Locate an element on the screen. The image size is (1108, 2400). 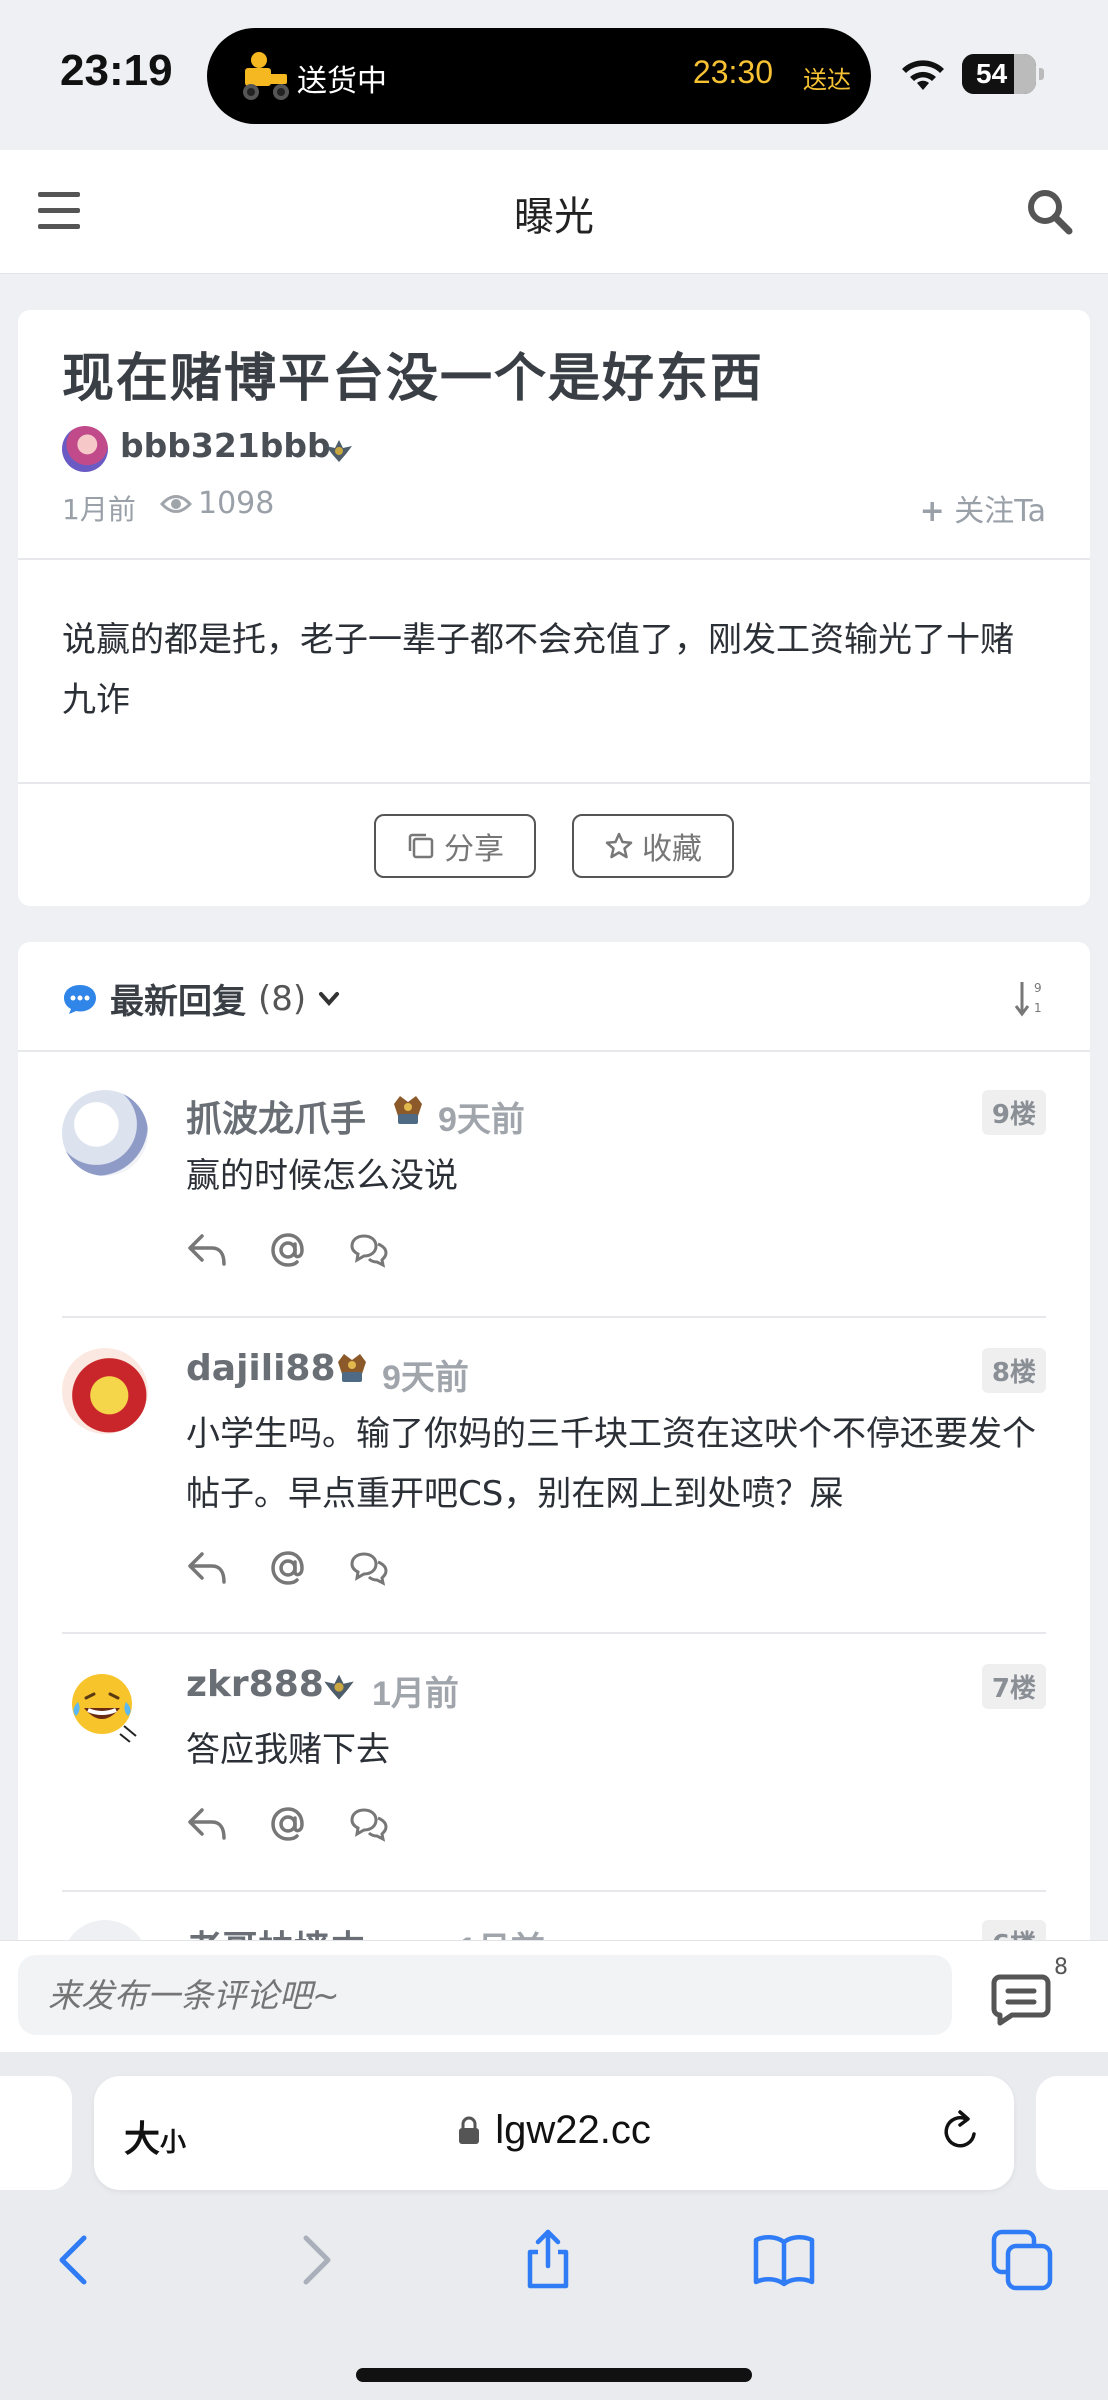
follow-button: + 关注Ta is located at coordinates (983, 508).